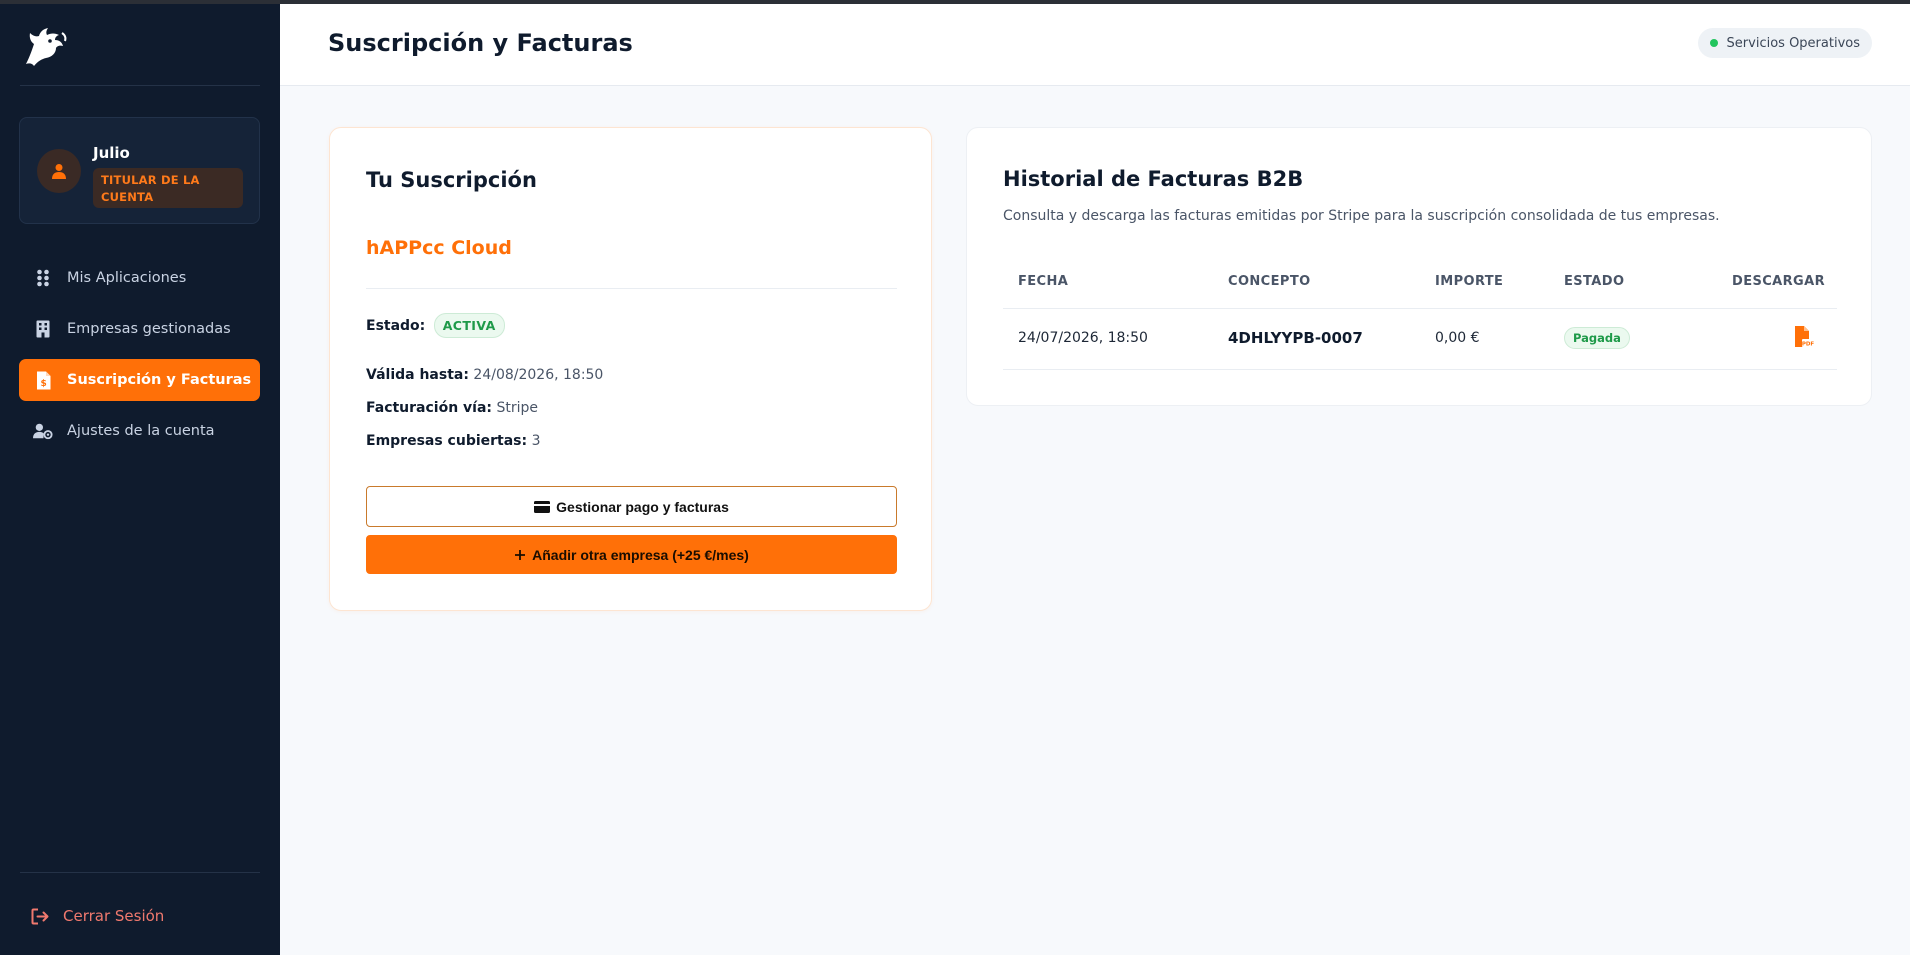  I want to click on companies-key: Empresas cubiertas:, so click(447, 441).